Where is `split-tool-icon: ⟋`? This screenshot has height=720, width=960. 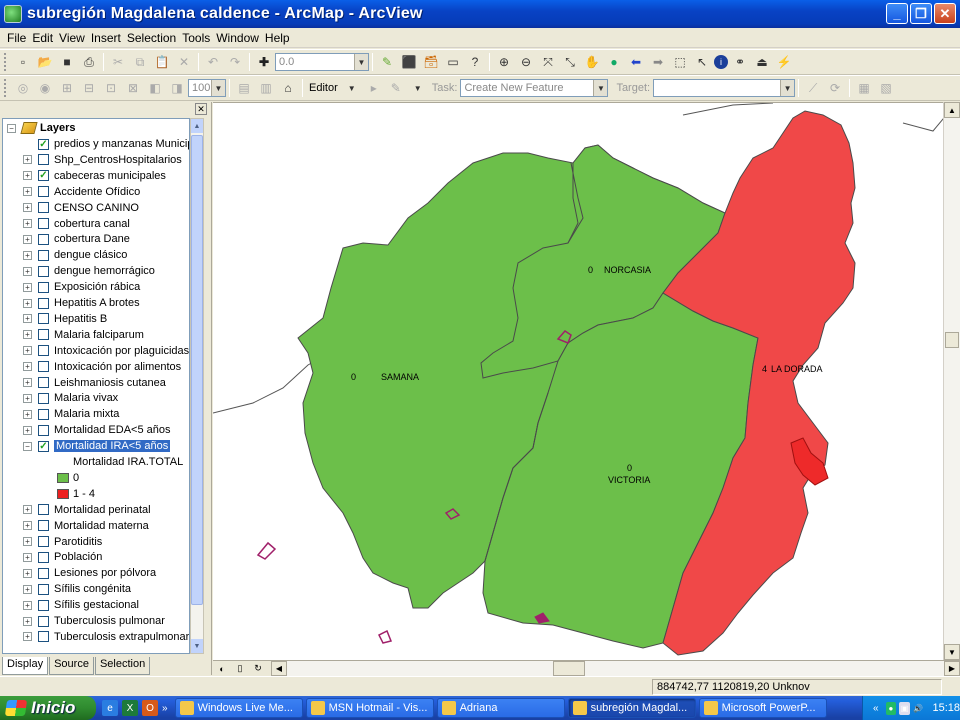
split-tool-icon: ⟋ is located at coordinates (813, 88).